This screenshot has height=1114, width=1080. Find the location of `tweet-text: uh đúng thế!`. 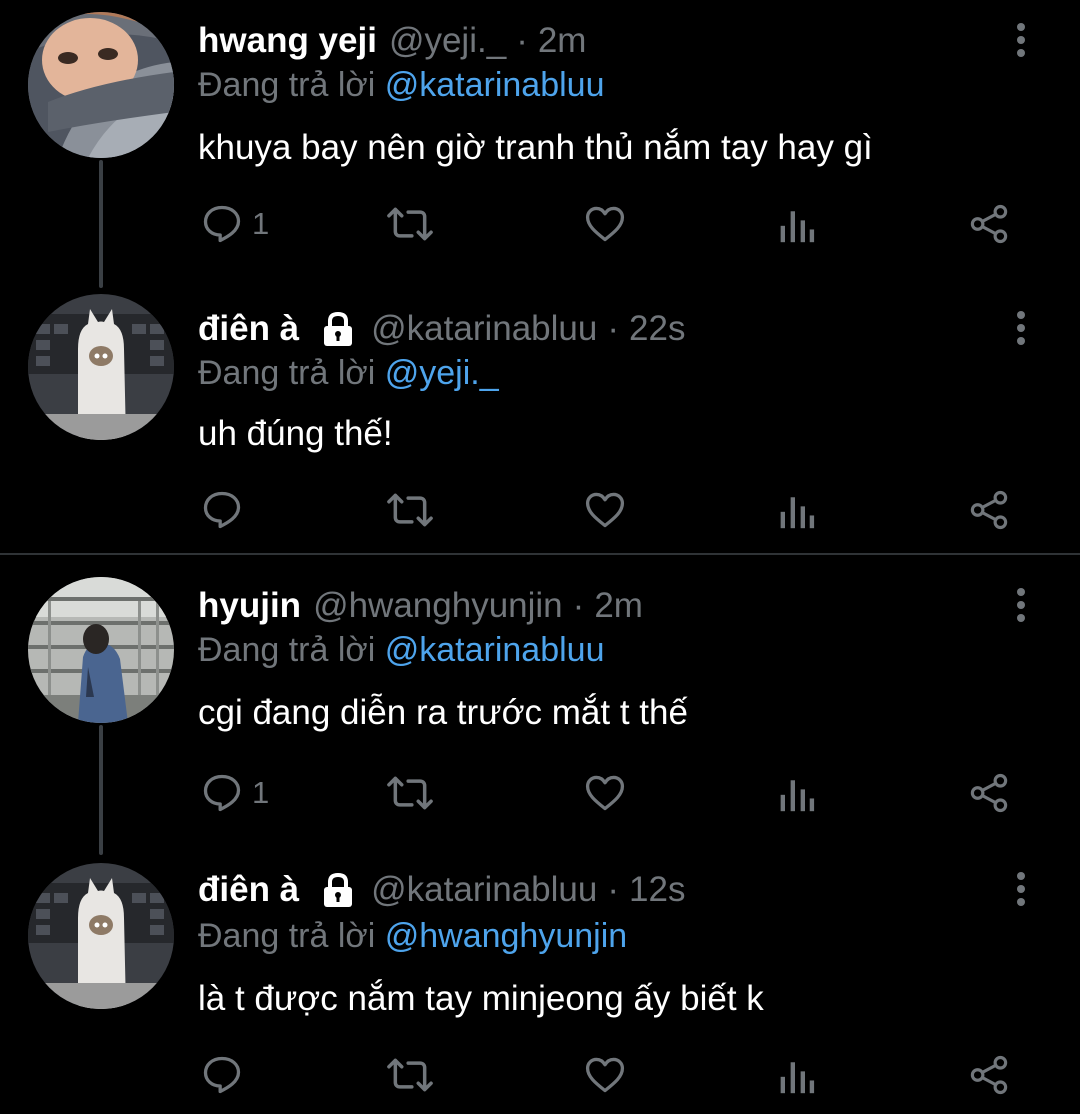

tweet-text: uh đúng thế! is located at coordinates (295, 433).